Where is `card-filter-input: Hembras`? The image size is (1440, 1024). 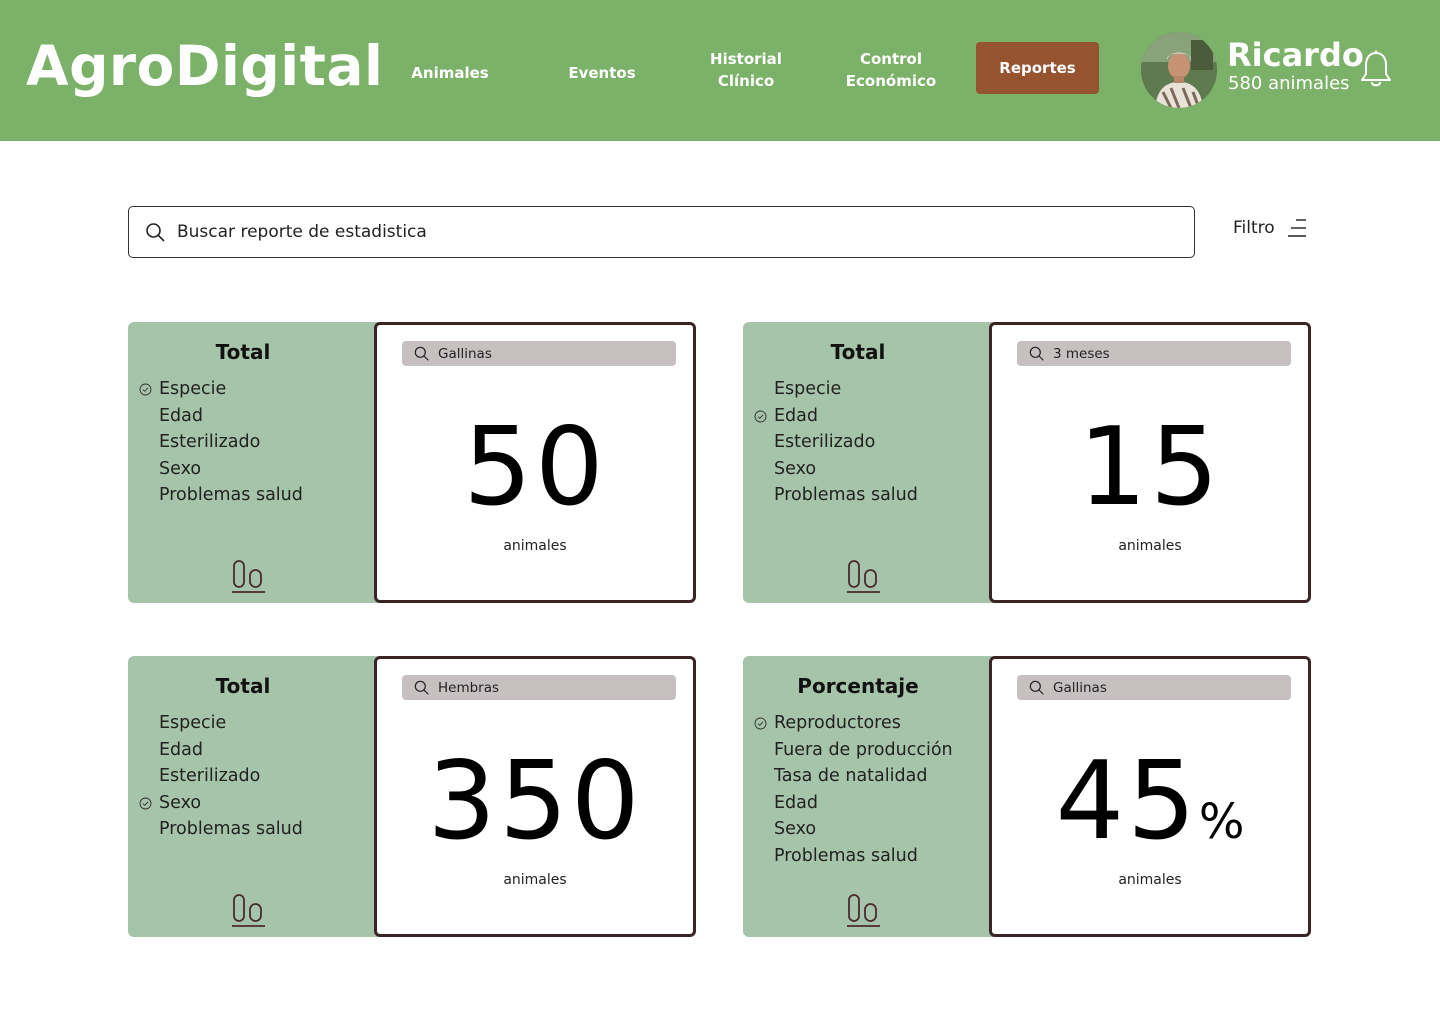
card-filter-input: Hembras is located at coordinates (539, 687).